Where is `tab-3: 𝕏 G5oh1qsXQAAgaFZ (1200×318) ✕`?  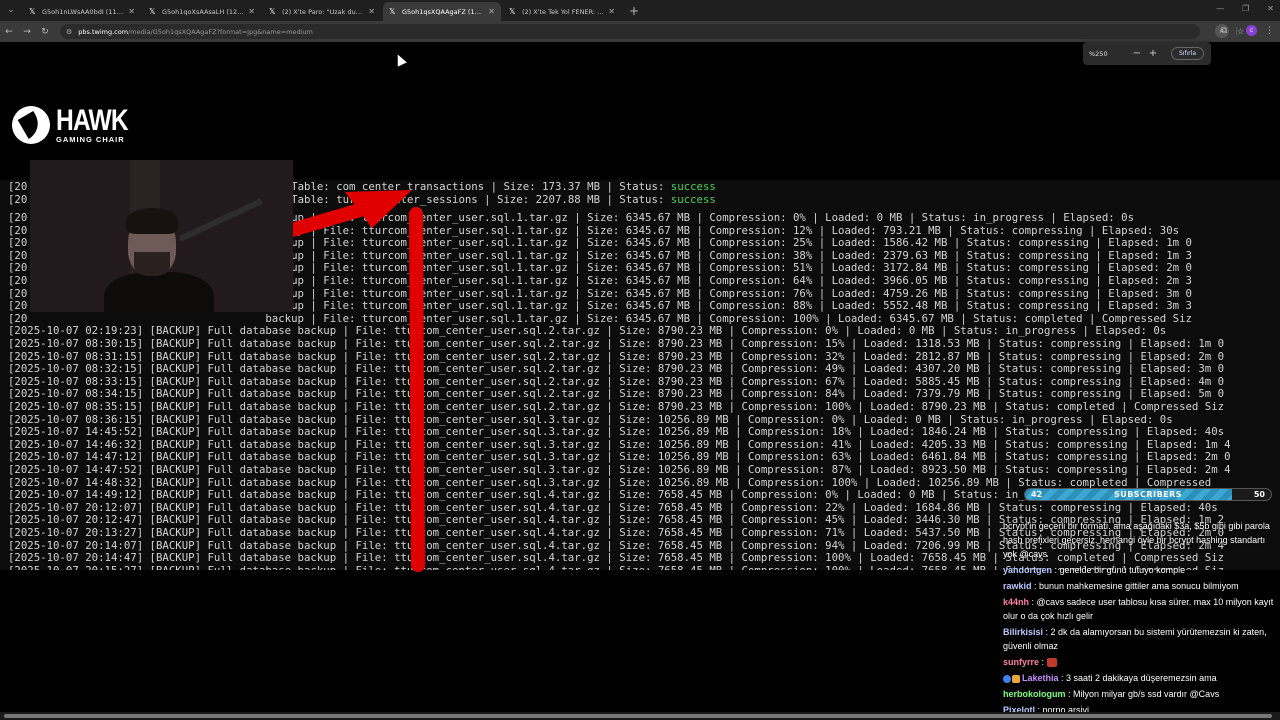 tab-3: 𝕏 G5oh1qsXQAAgaFZ (1200×318) ✕ is located at coordinates (442, 11).